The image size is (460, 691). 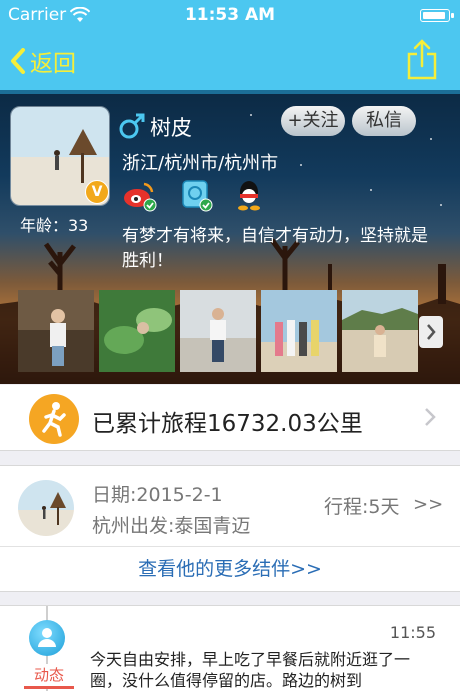 What do you see at coordinates (46, 508) in the screenshot?
I see `trip-avatar` at bounding box center [46, 508].